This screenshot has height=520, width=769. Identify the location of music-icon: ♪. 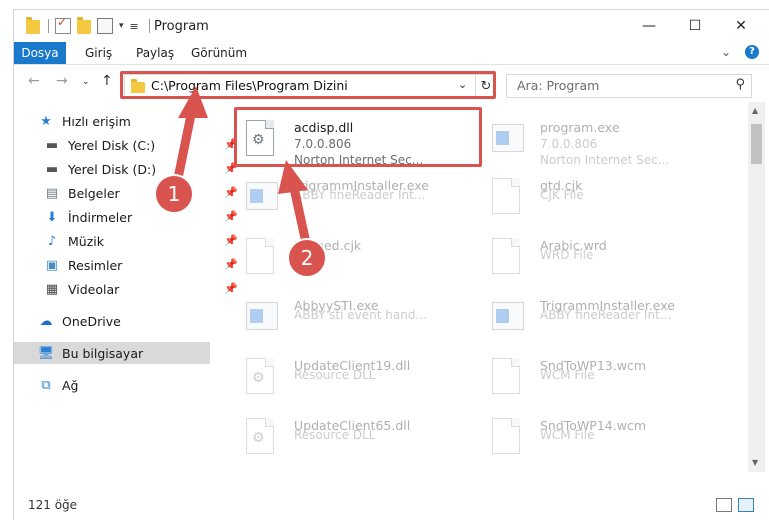
(52, 241).